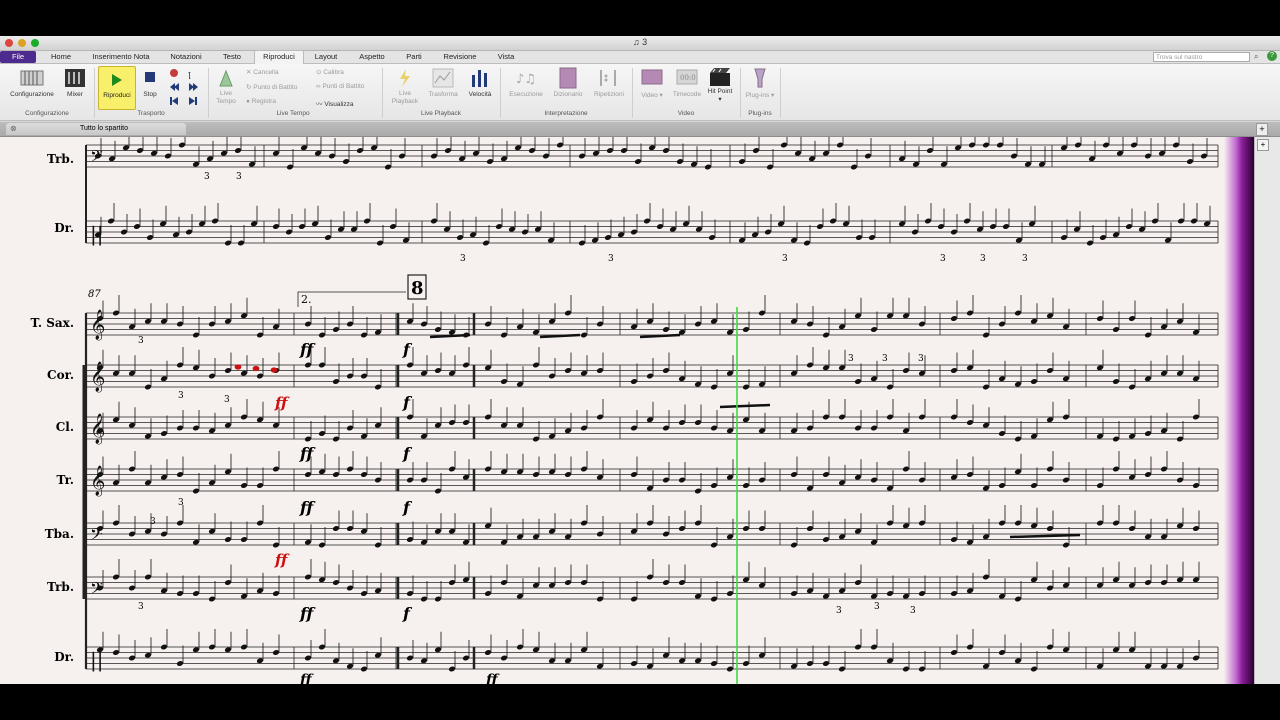 The image size is (1280, 720). Describe the element at coordinates (1263, 145) in the screenshot. I see `zoom-in-button: +` at that location.